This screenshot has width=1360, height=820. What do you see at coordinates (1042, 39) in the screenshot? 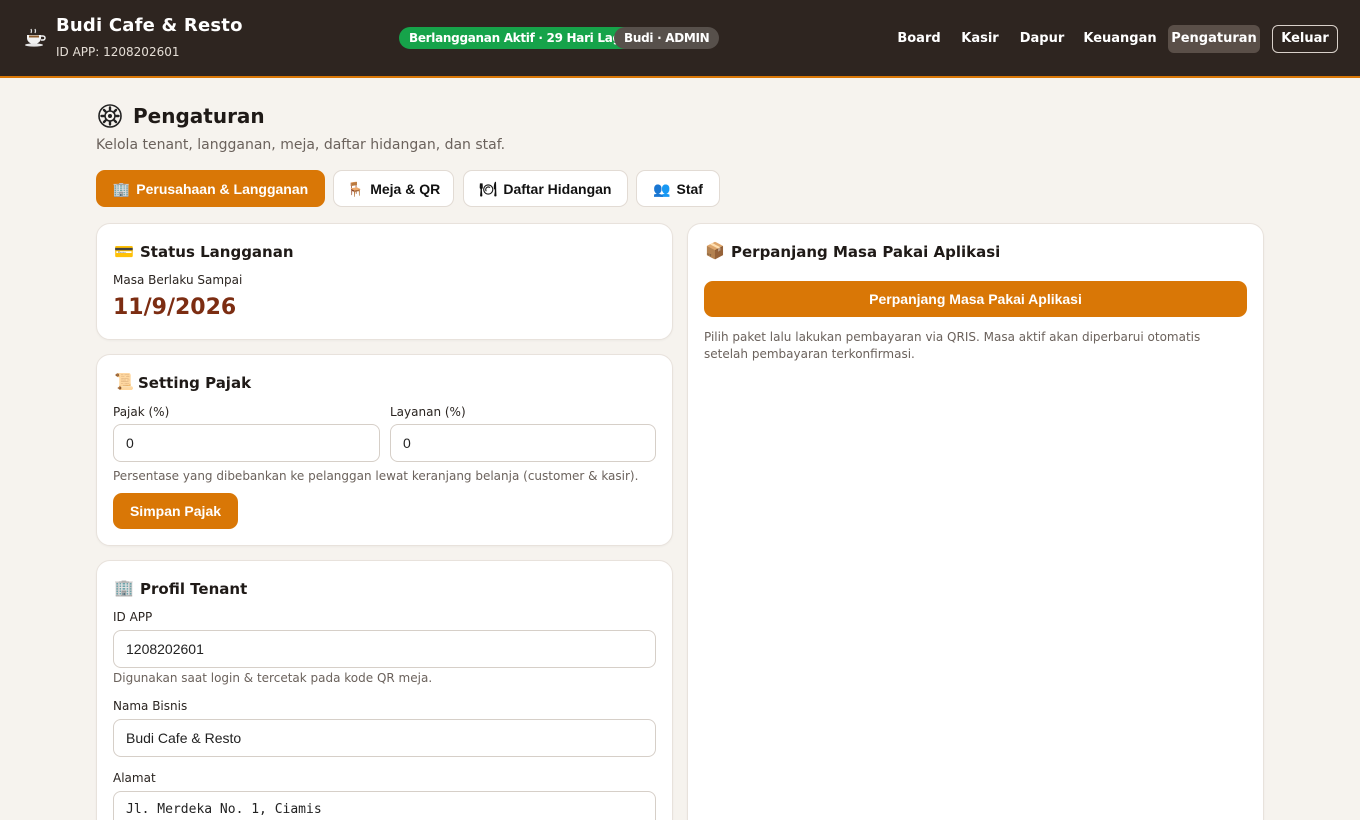
I see `nav-dapur: Dapur` at bounding box center [1042, 39].